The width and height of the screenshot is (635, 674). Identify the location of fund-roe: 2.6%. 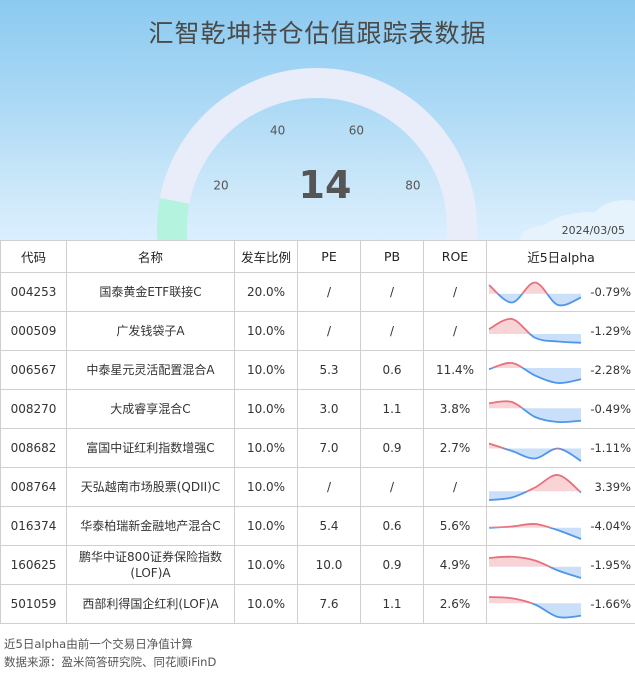
(455, 604).